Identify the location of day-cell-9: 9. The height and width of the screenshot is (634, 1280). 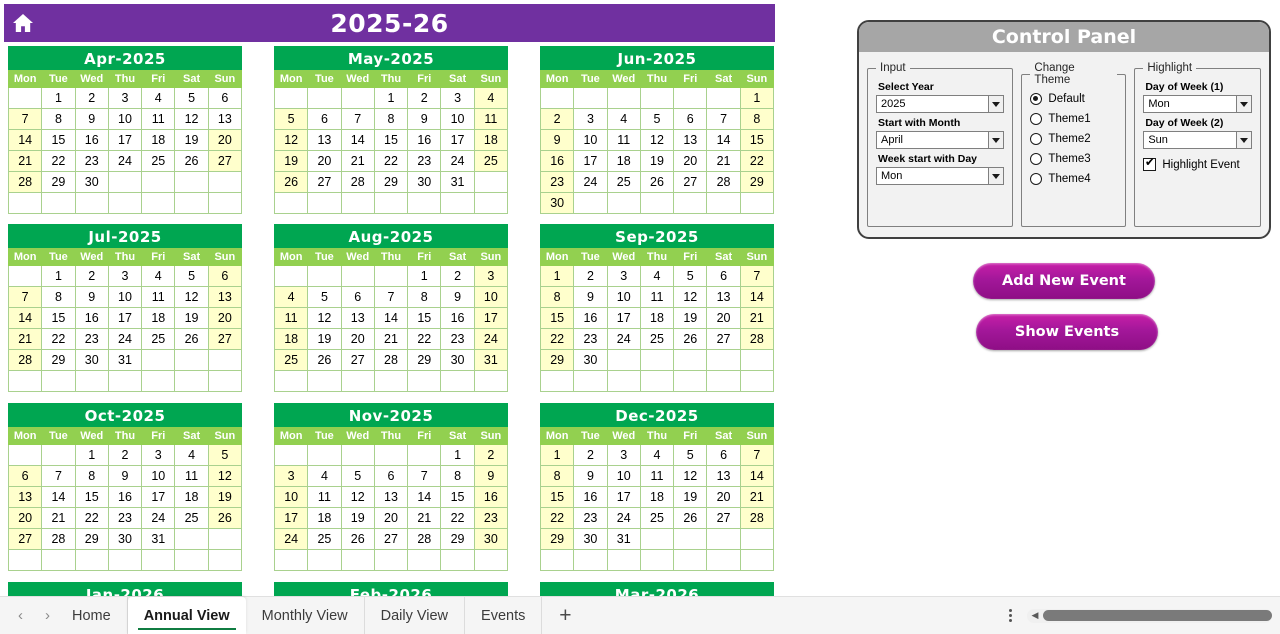
(590, 476).